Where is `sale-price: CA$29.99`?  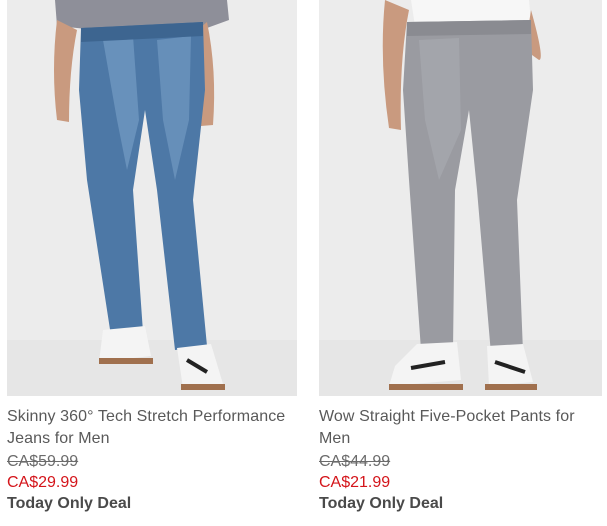 sale-price: CA$29.99 is located at coordinates (43, 482).